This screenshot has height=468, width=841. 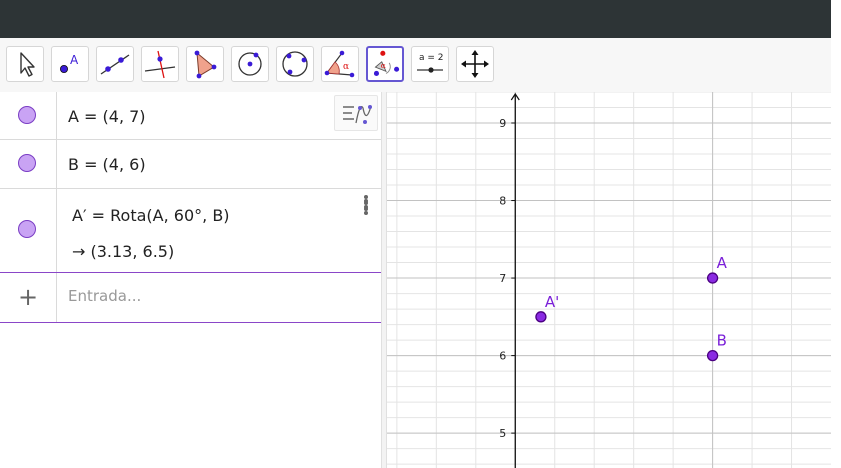 What do you see at coordinates (722, 263) in the screenshot?
I see `point-label: A` at bounding box center [722, 263].